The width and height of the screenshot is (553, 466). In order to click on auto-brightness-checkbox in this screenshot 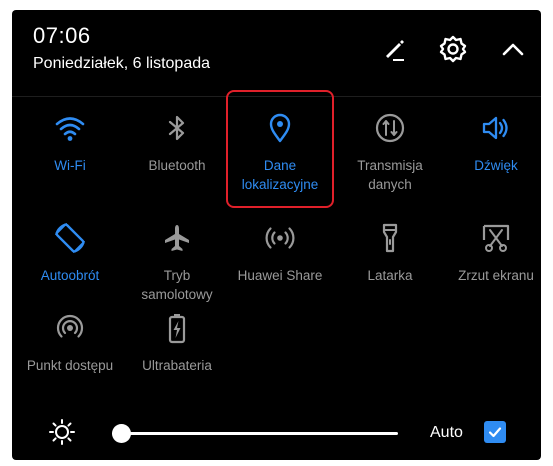, I will do `click(495, 432)`.